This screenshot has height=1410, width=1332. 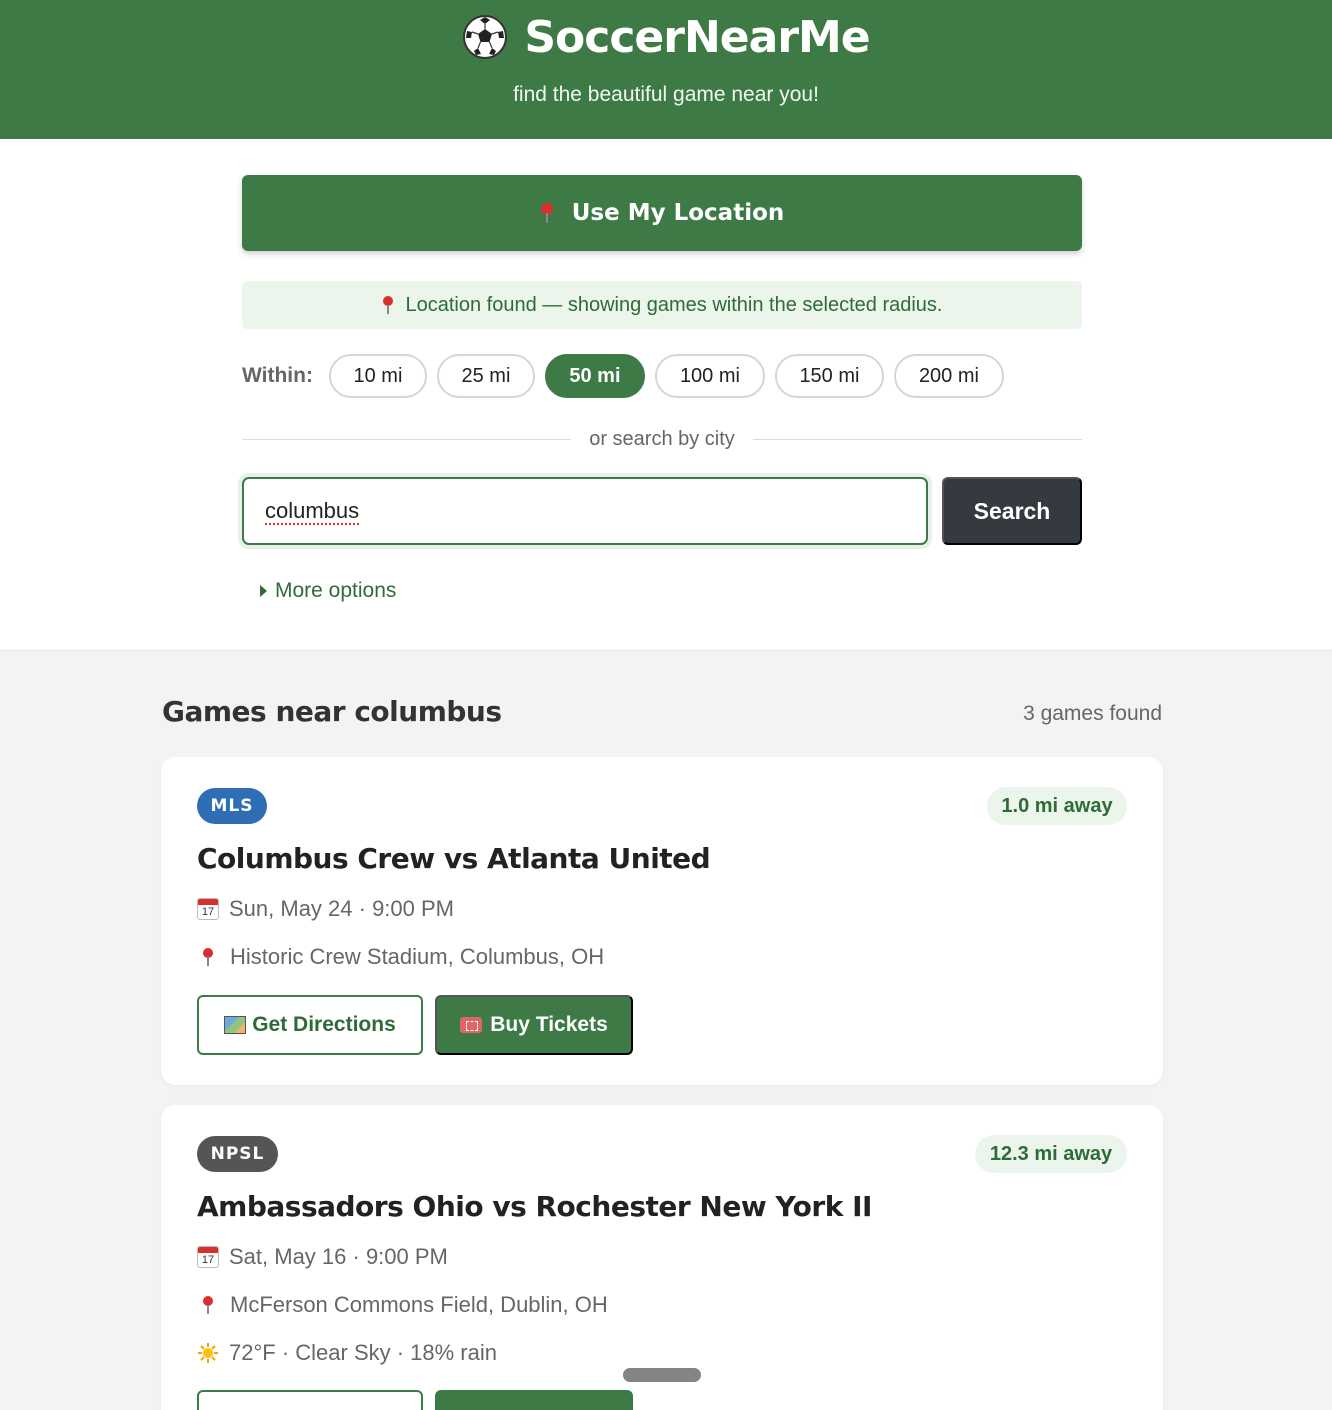 I want to click on tagline: find the beautiful game near you!, so click(x=666, y=95).